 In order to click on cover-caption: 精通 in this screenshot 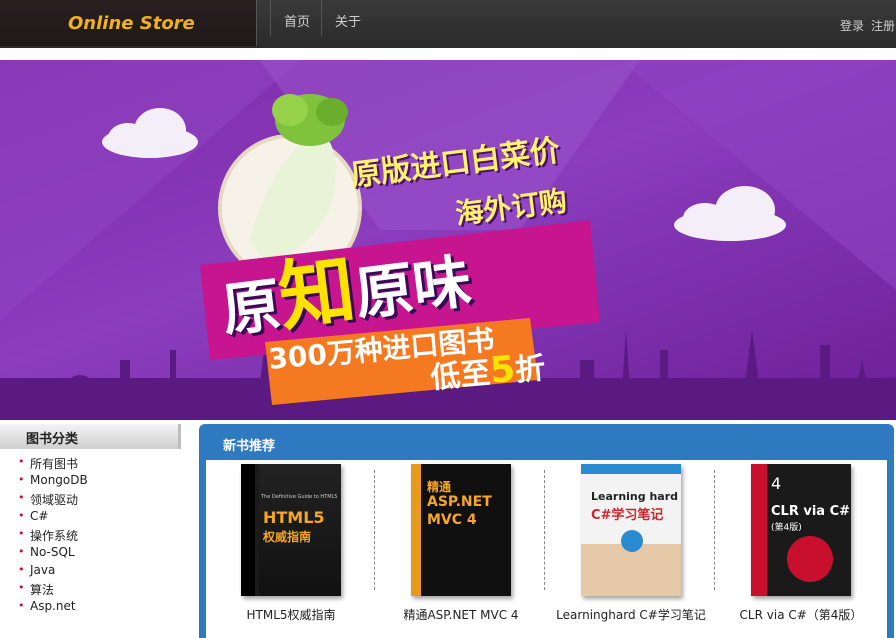, I will do `click(439, 487)`.